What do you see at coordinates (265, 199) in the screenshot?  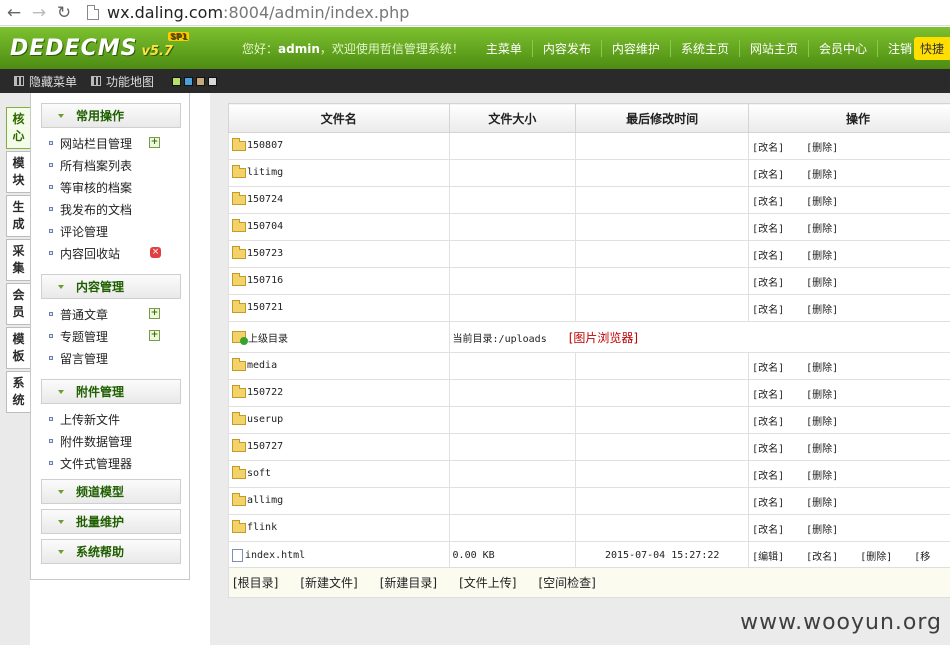 I see `folder-name: 150724` at bounding box center [265, 199].